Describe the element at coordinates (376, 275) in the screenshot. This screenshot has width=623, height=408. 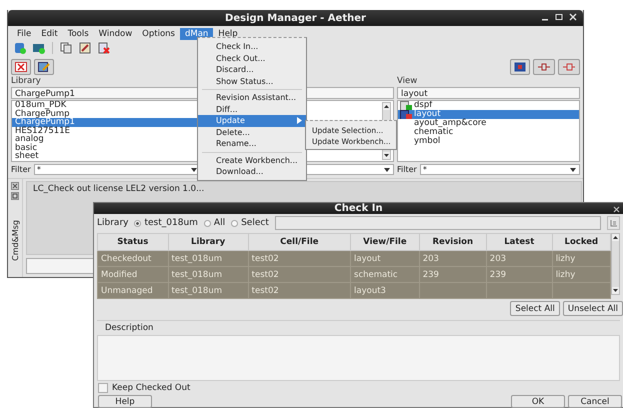
I see `table-cell: schematic` at that location.